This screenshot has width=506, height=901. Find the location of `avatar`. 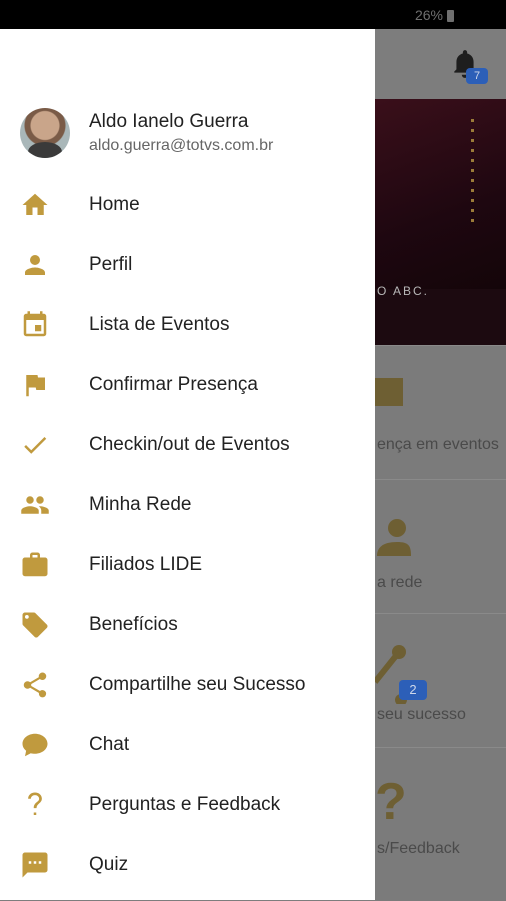

avatar is located at coordinates (45, 133).